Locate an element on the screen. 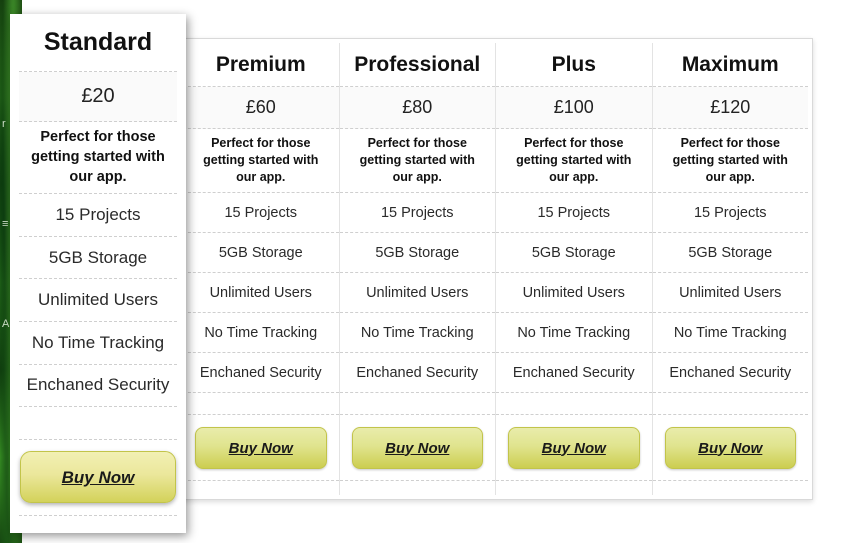 Image resolution: width=851 pixels, height=543 pixels. plan-price: £120 is located at coordinates (730, 108).